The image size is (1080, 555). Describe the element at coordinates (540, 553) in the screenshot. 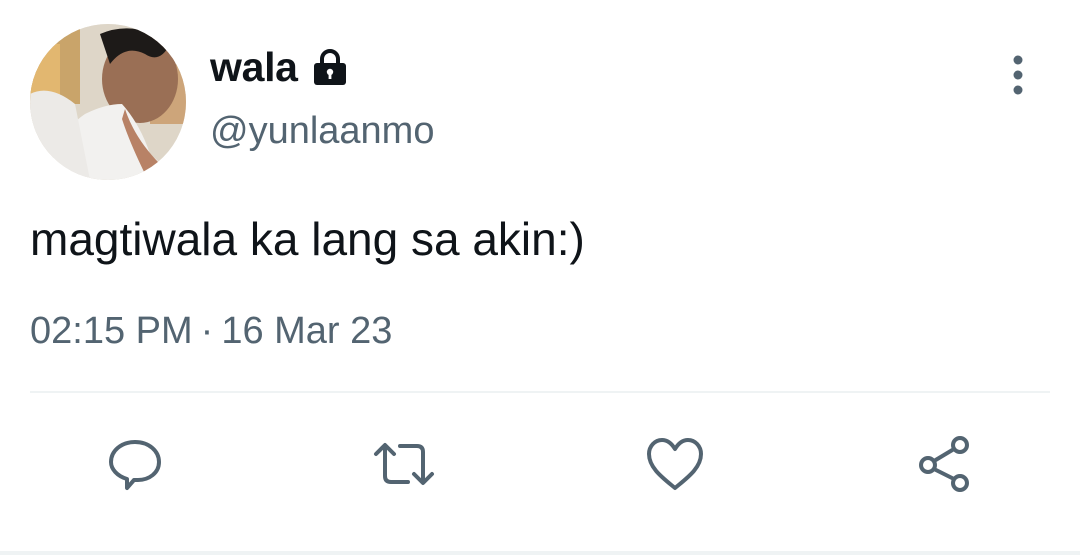

I see `bottom-divider` at that location.